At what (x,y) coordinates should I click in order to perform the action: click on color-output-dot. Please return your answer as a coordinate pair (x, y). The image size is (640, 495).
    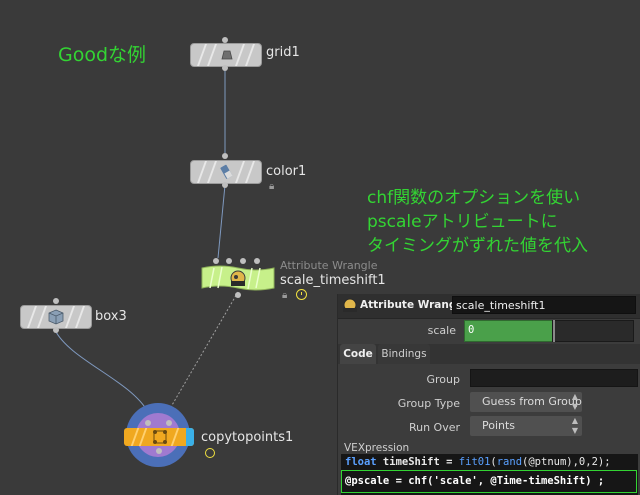
    Looking at the image, I should click on (225, 185).